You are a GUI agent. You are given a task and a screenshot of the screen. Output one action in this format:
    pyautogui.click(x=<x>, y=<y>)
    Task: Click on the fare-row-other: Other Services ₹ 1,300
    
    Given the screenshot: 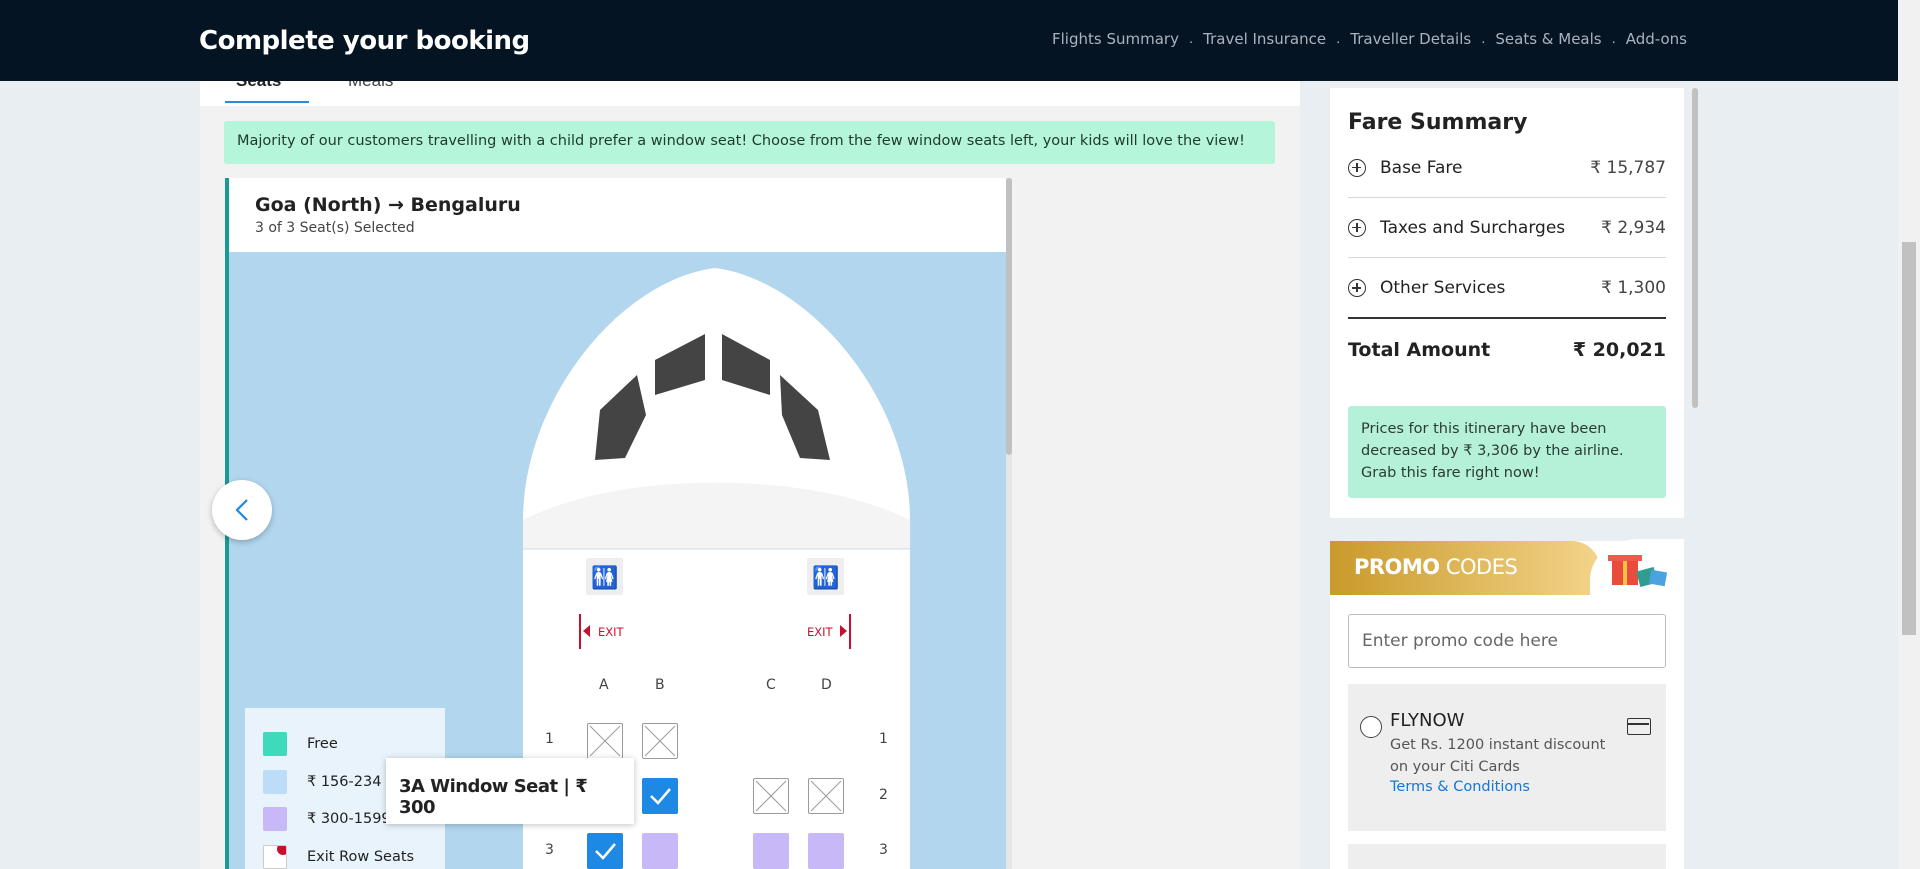 What is the action you would take?
    pyautogui.click(x=1507, y=288)
    